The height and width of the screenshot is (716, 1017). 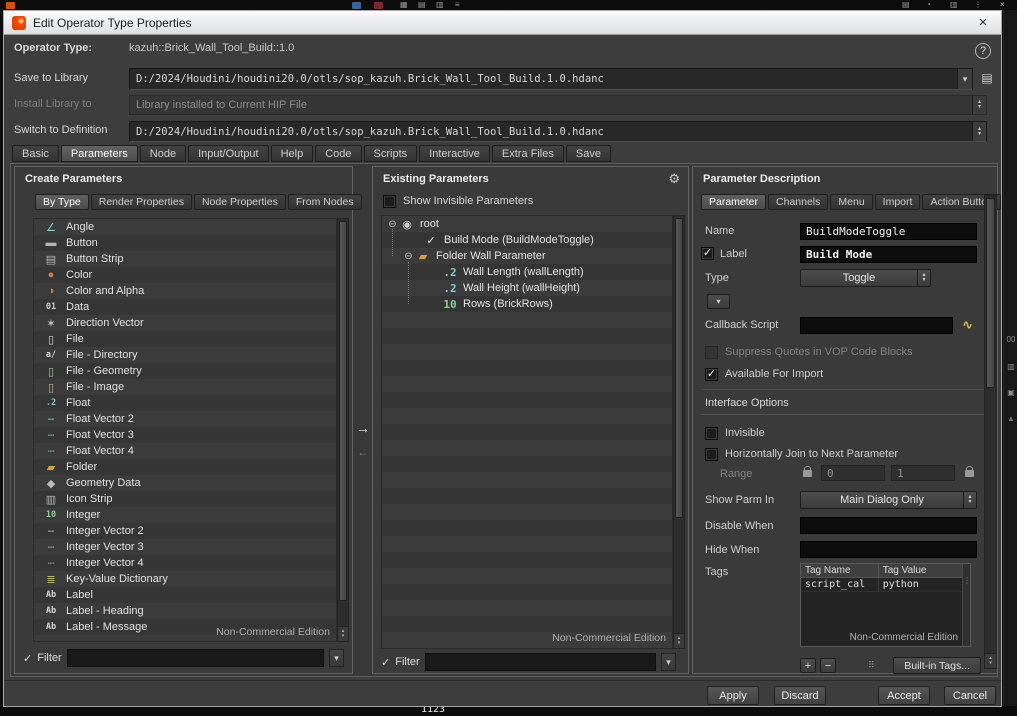 I want to click on dialog-tab: Code, so click(x=338, y=153).